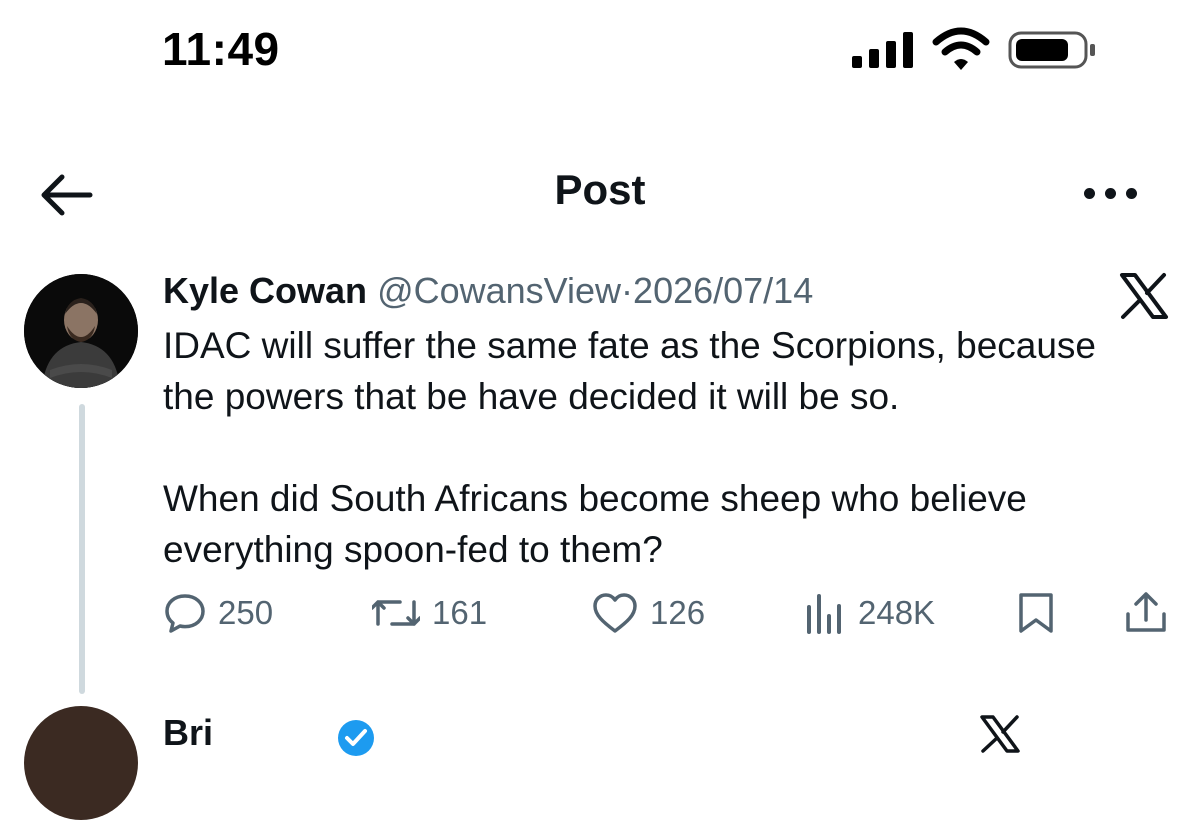 The image size is (1200, 820). I want to click on bookmark-icon, so click(1036, 613).